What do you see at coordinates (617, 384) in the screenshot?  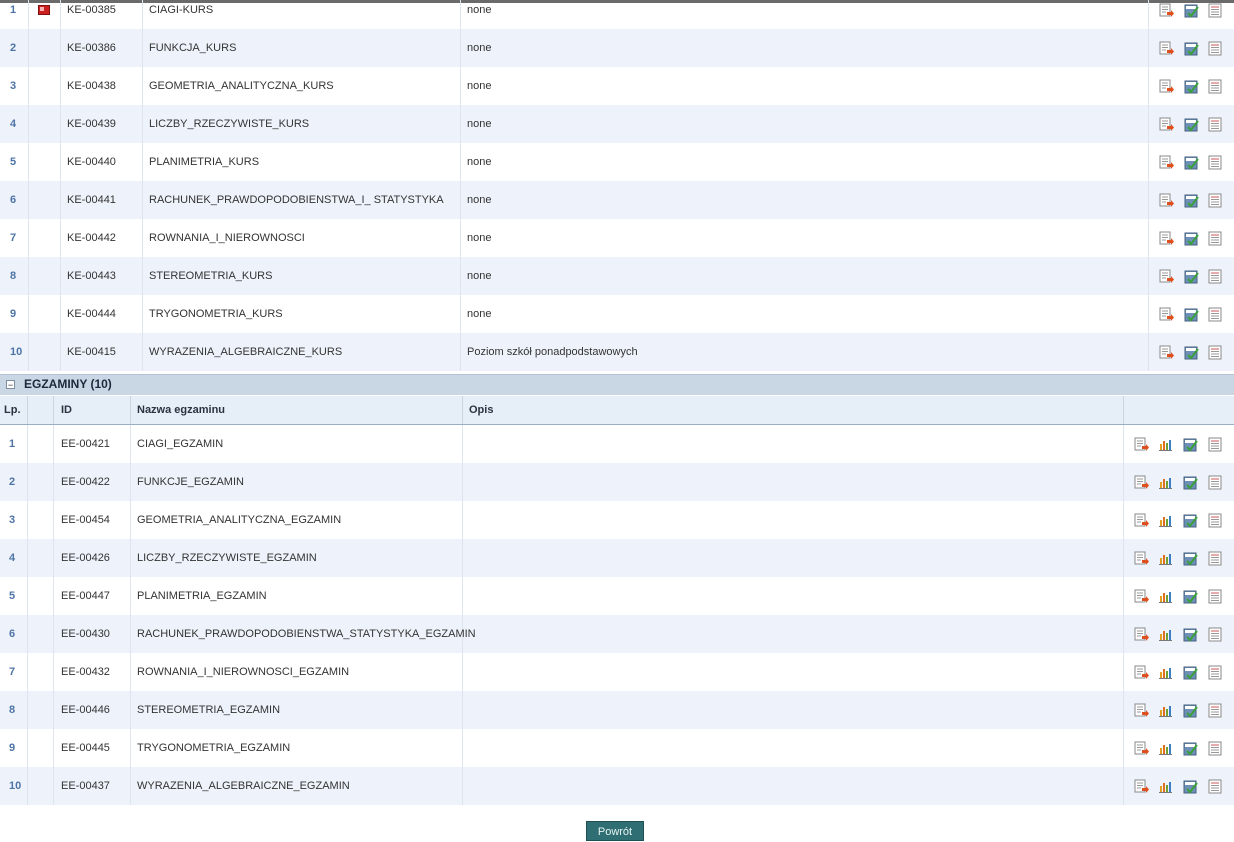 I see `exams-section-header: − EGZAMINY (10)` at bounding box center [617, 384].